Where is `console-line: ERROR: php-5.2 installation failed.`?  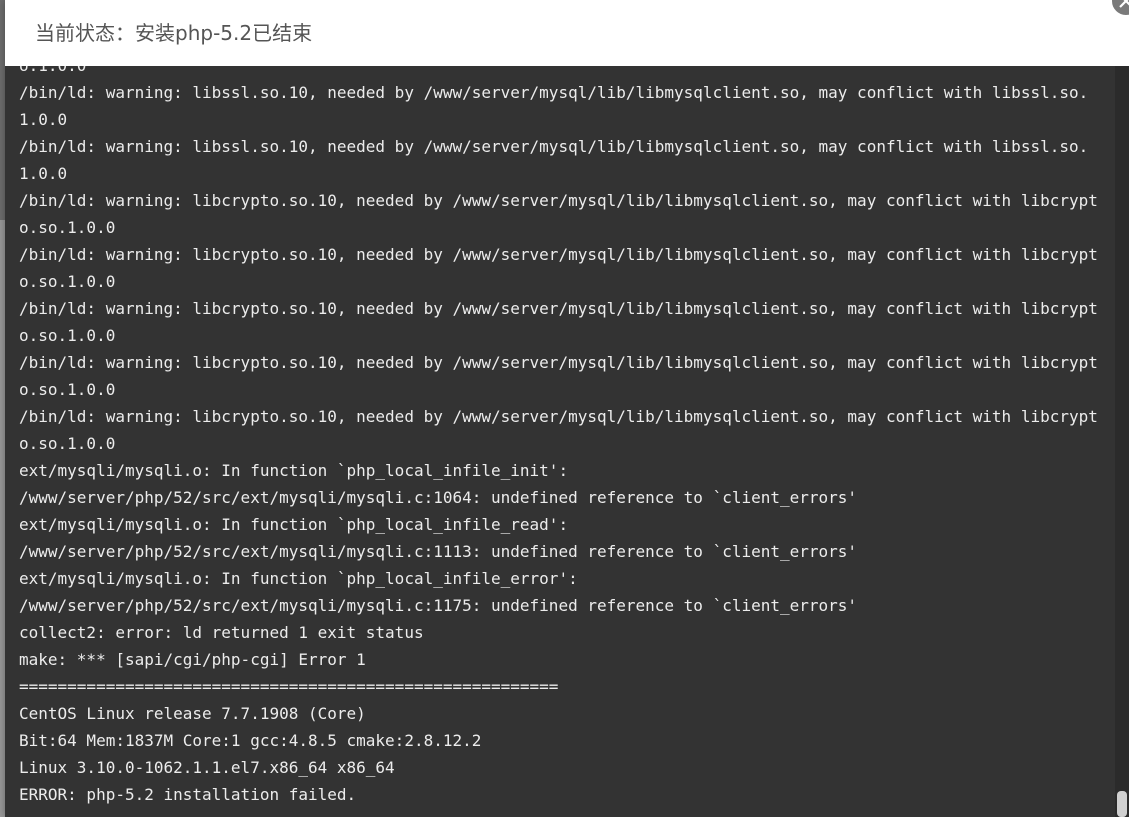 console-line: ERROR: php-5.2 installation failed. is located at coordinates (188, 794).